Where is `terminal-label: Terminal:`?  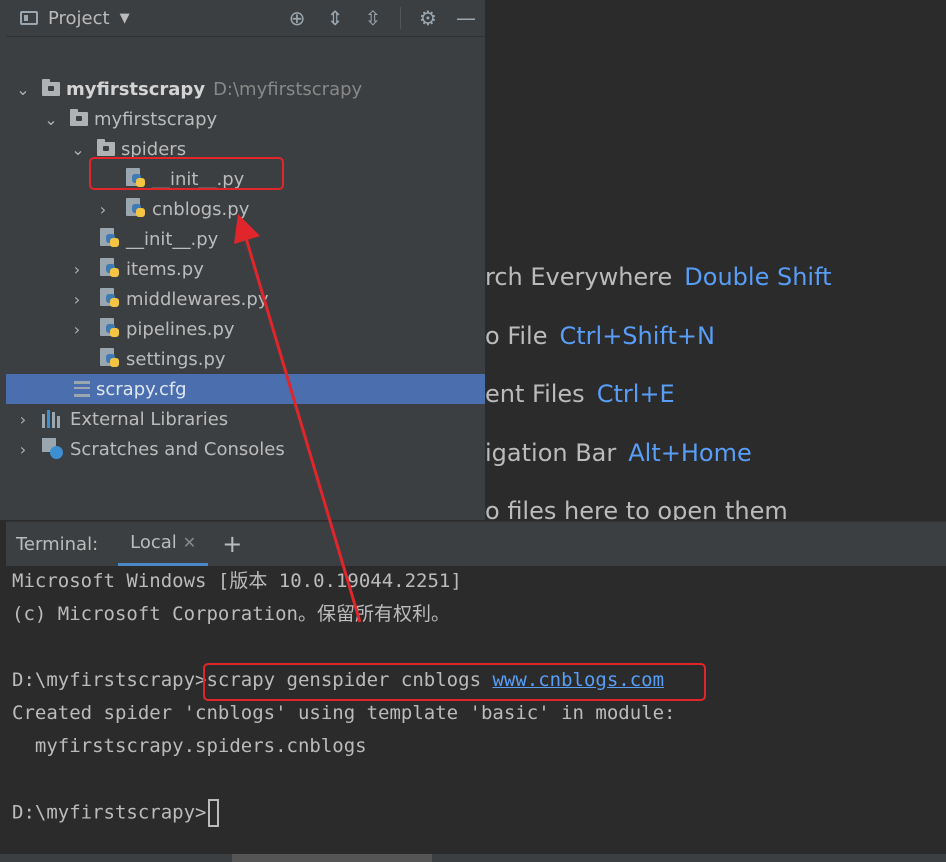 terminal-label: Terminal: is located at coordinates (57, 544).